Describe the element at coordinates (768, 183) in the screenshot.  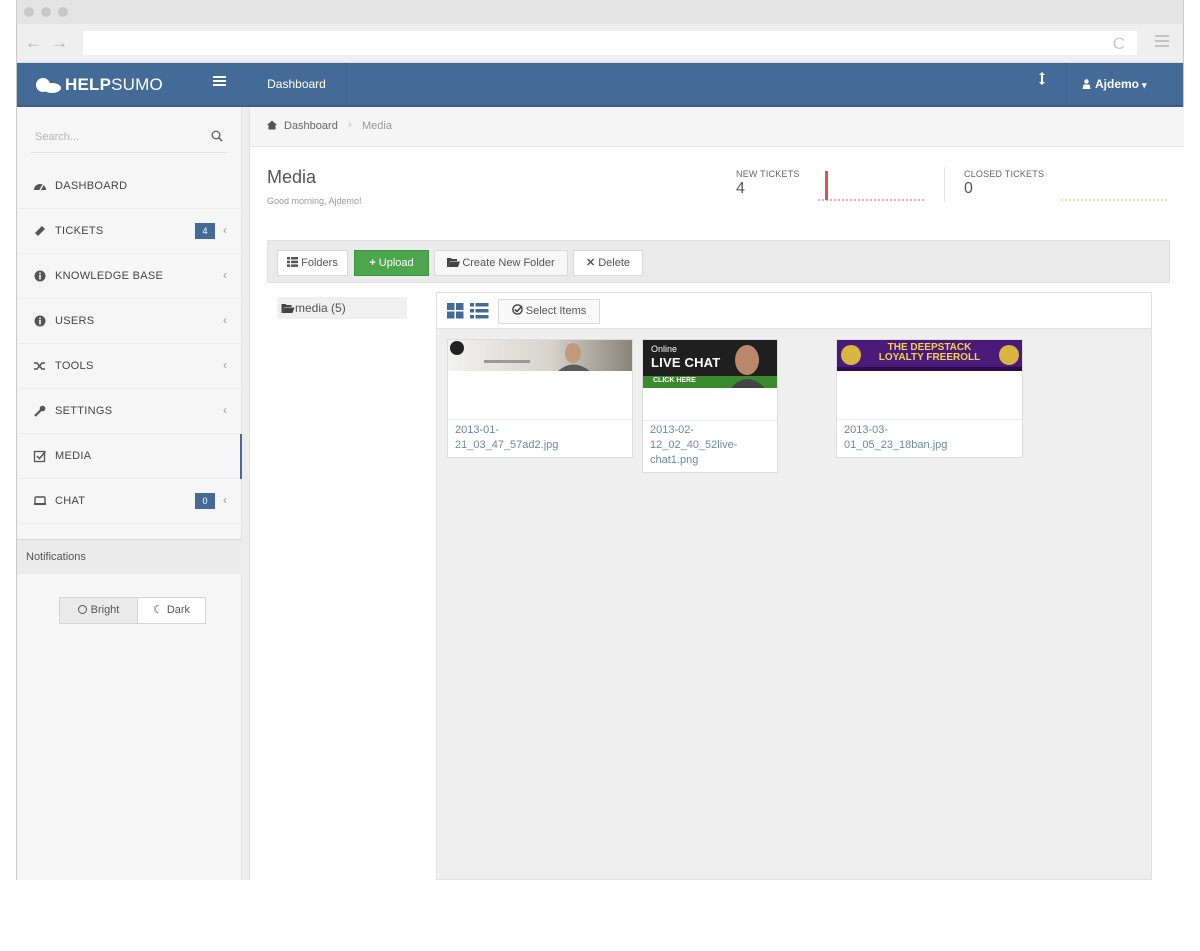
I see `stat-new-tickets: NEW TICKETS 4` at that location.